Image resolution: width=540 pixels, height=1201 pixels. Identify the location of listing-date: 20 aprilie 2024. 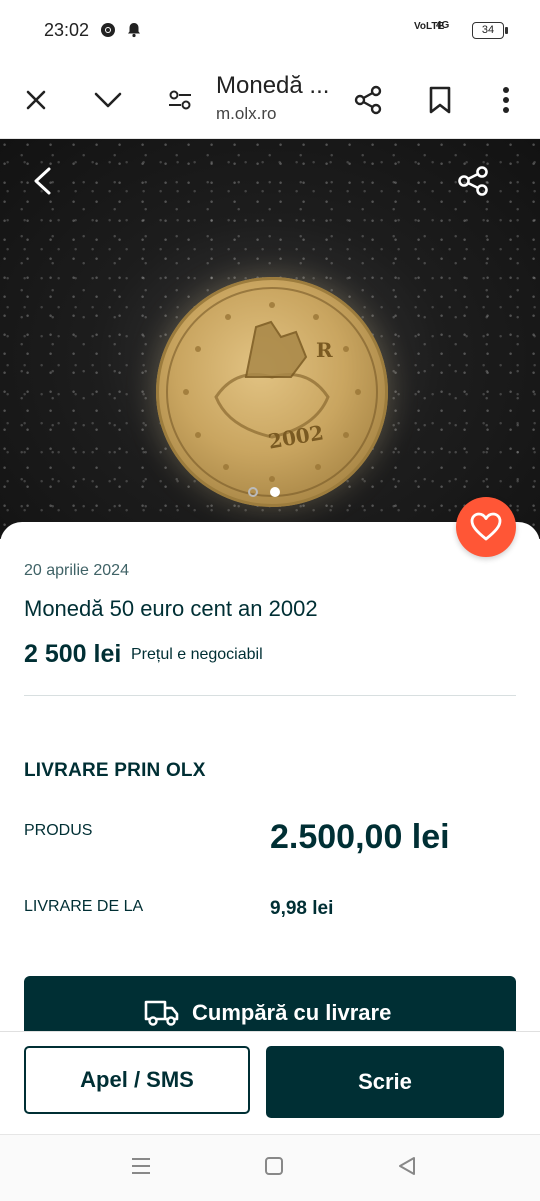
(76, 570).